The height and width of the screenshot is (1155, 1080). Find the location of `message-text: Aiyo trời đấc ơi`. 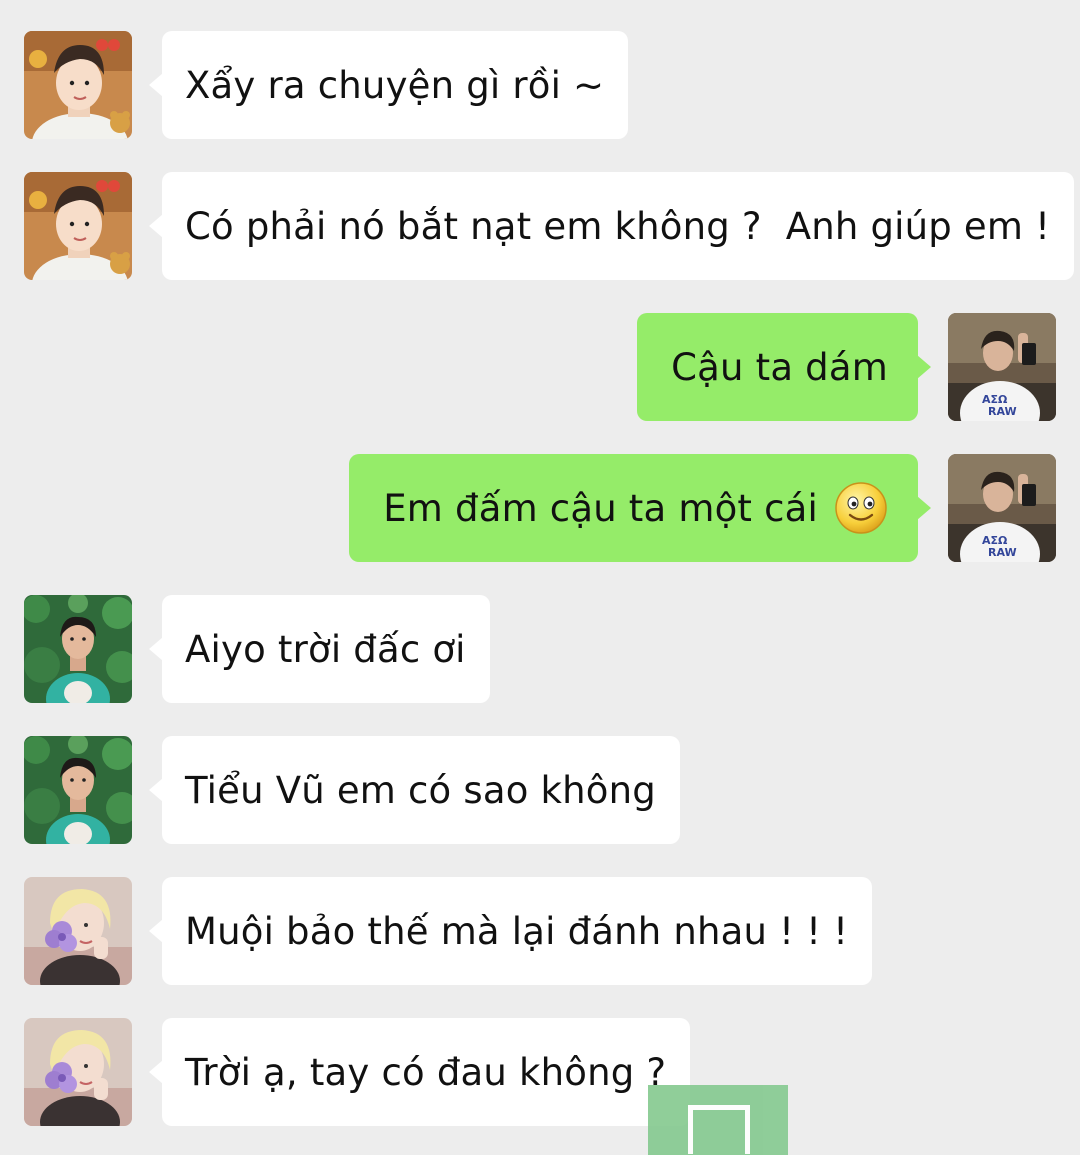

message-text: Aiyo trời đấc ơi is located at coordinates (325, 649).